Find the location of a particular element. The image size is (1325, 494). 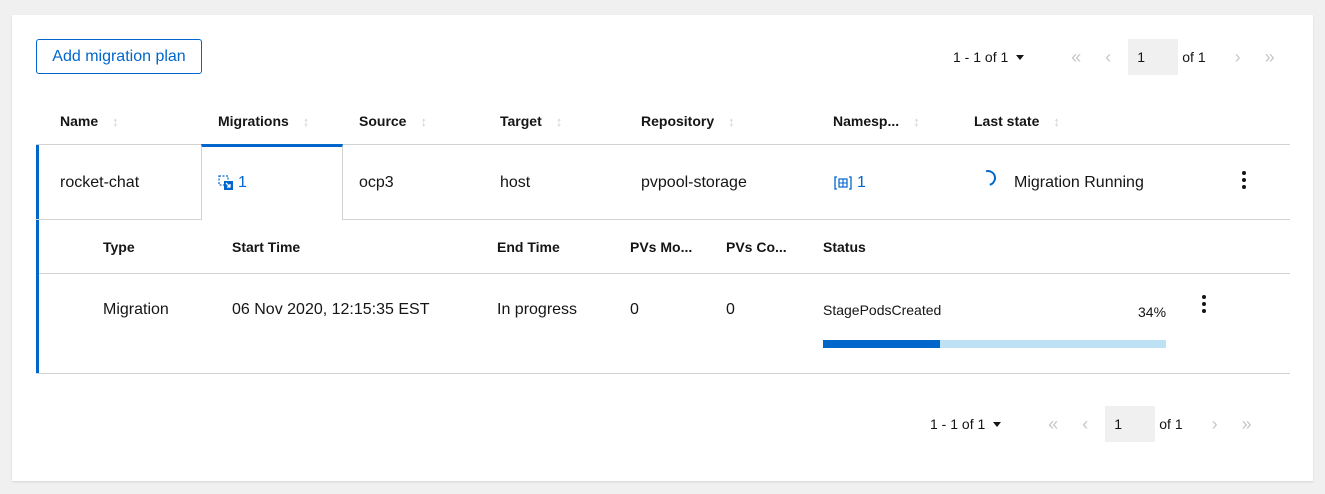

column-header-type: Type is located at coordinates (119, 246).